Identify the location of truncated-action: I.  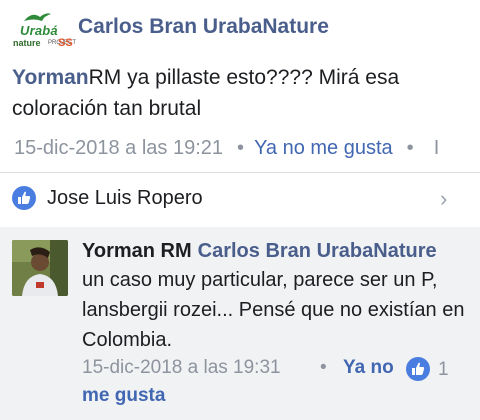
(437, 148).